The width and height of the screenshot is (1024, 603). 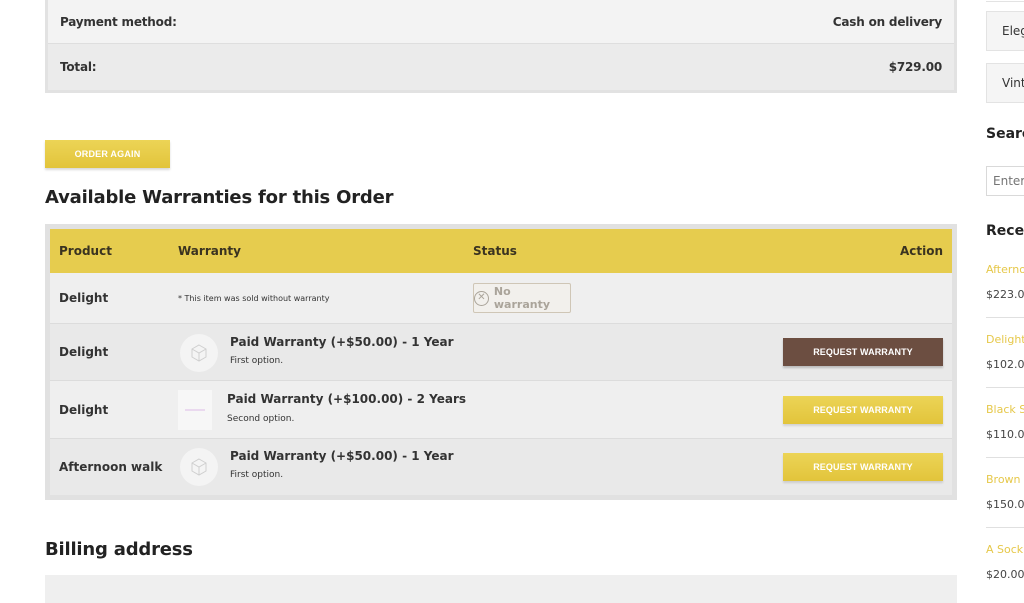 What do you see at coordinates (1005, 492) in the screenshot?
I see `recent-product-item: Brown $150.0` at bounding box center [1005, 492].